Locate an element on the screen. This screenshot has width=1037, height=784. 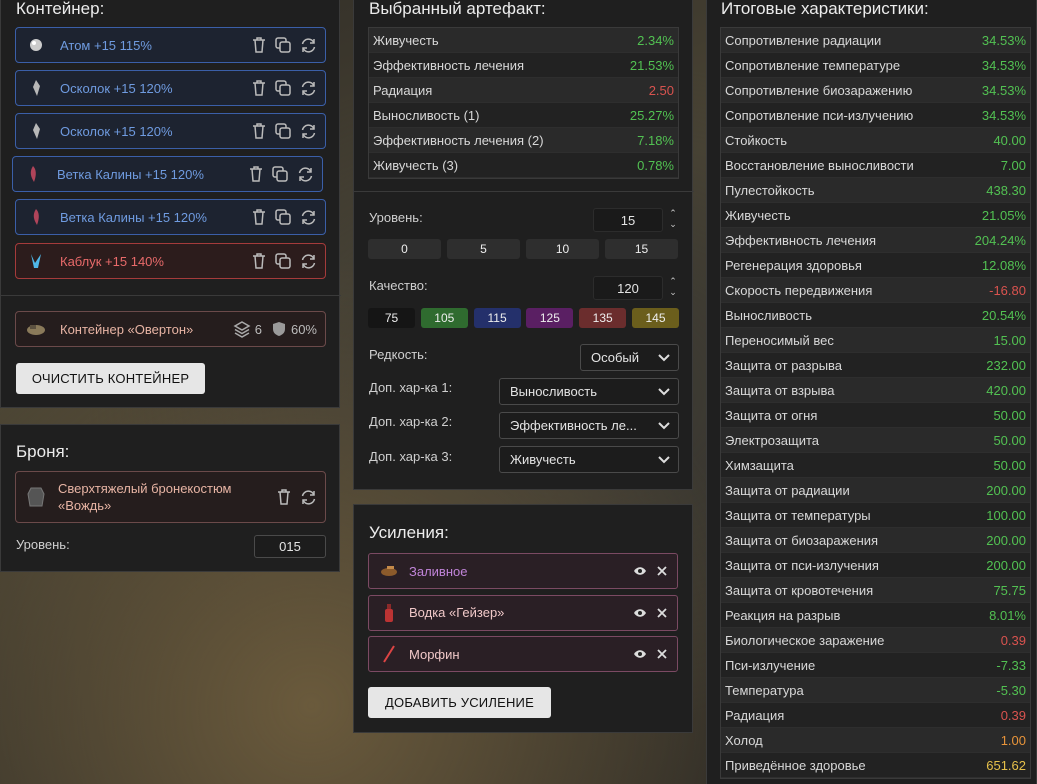
level-preset-button: 5 is located at coordinates (483, 249).